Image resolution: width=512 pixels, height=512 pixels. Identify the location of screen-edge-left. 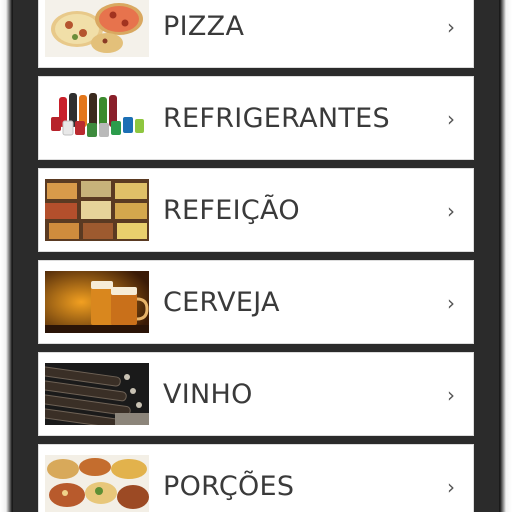
(6, 256).